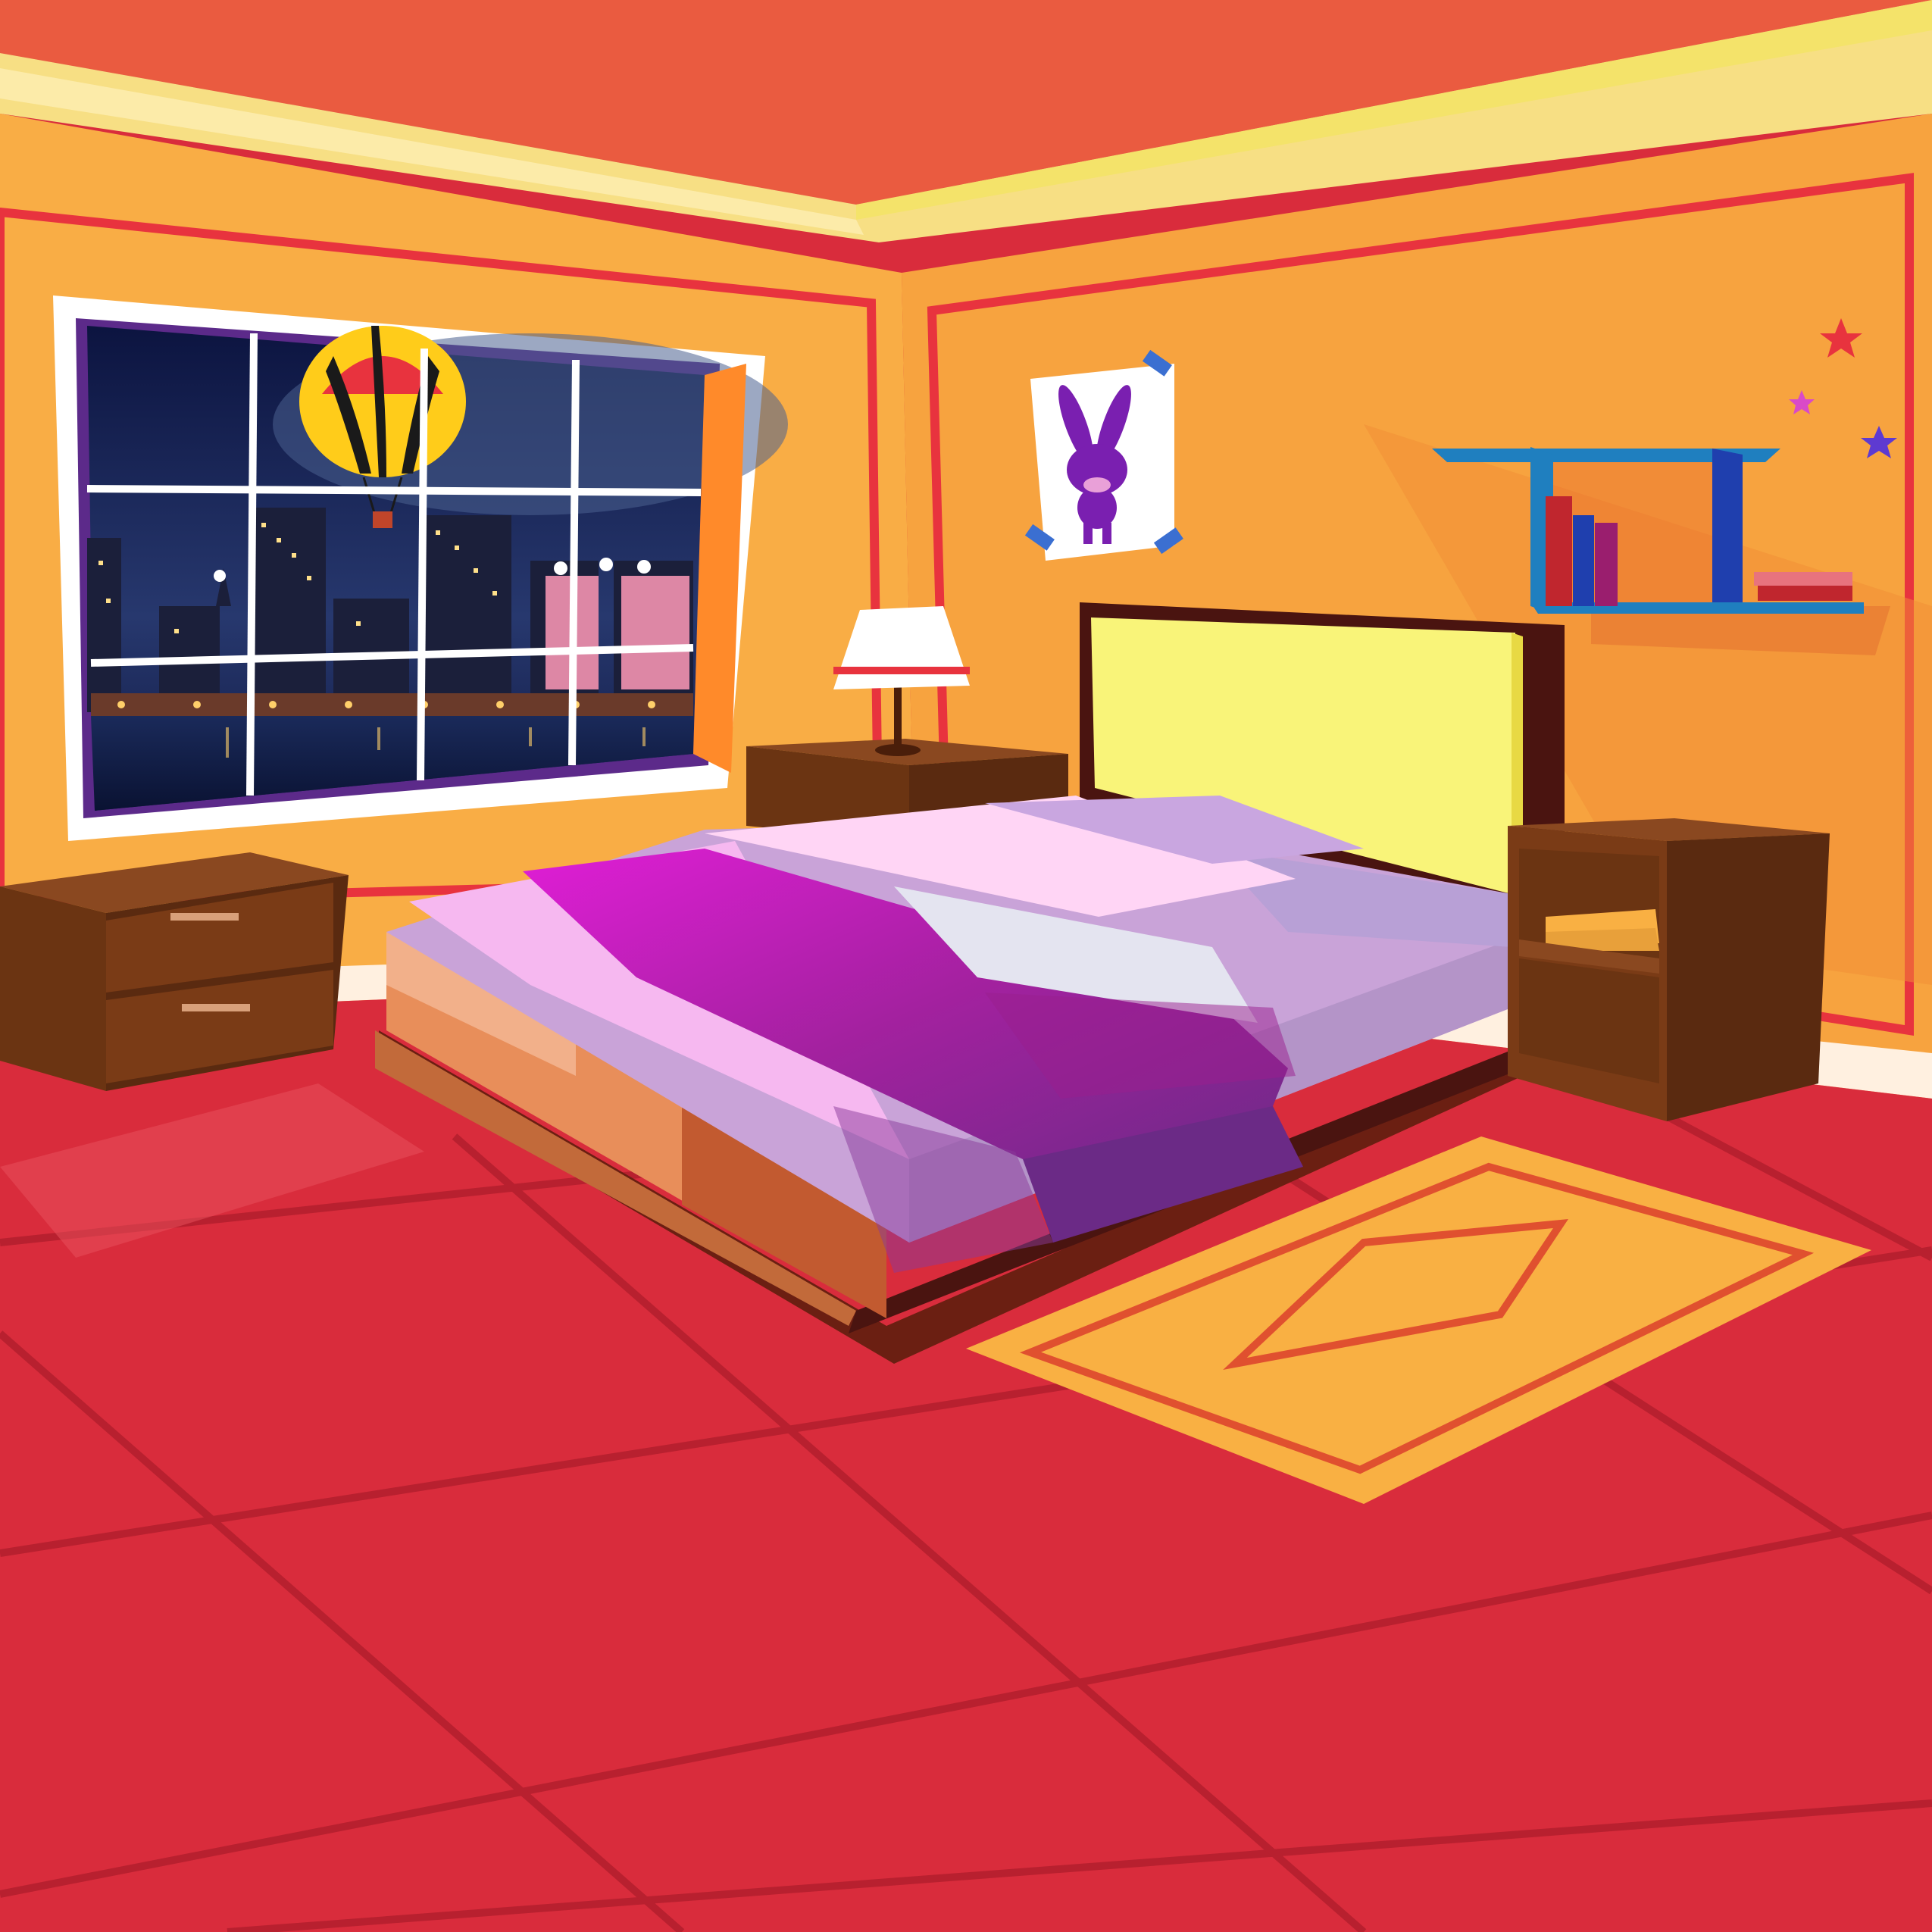  I want to click on city-view, so click(437, 568).